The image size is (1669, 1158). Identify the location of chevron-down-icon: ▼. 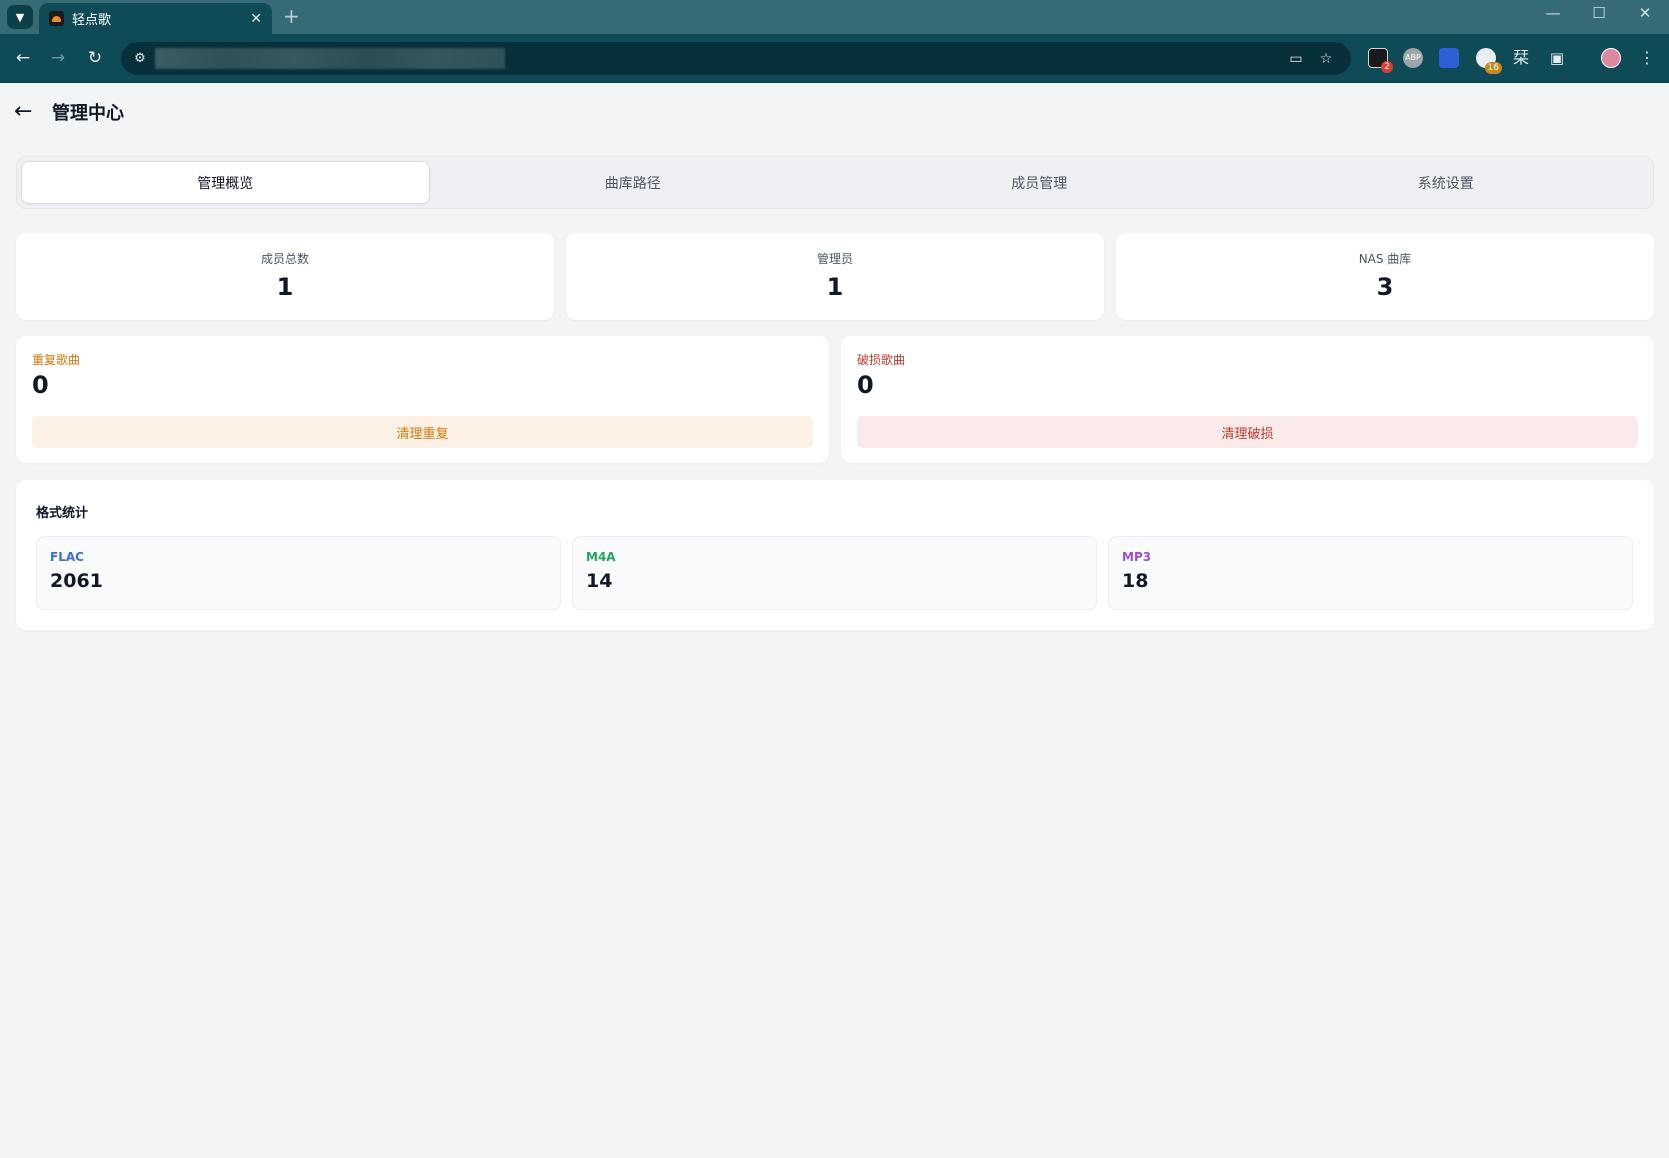
(20, 17).